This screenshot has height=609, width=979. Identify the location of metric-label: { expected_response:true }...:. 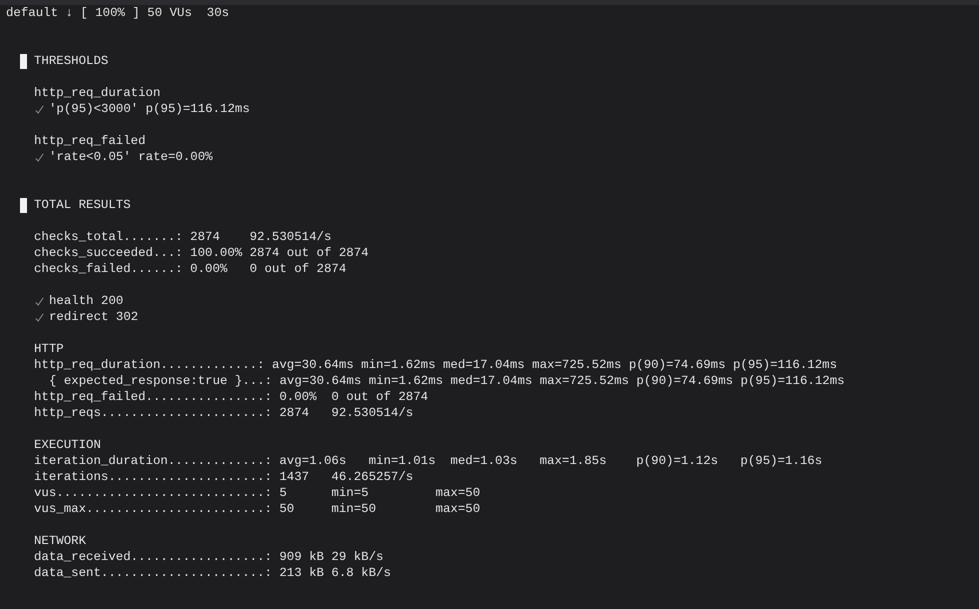
(160, 381).